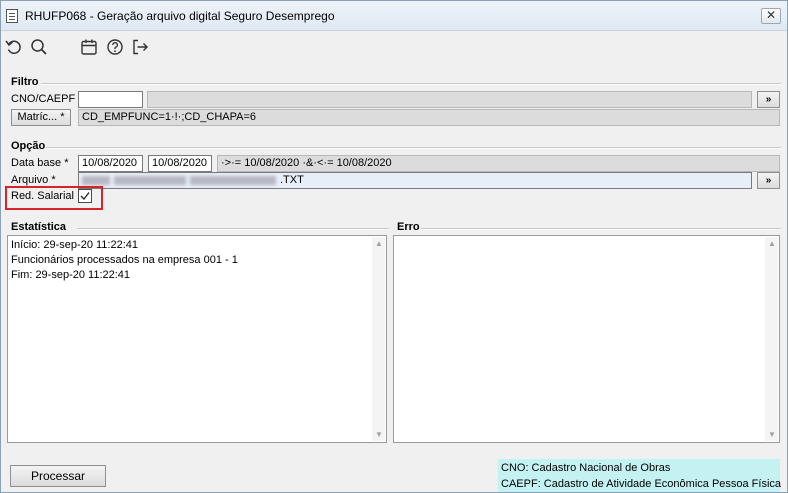 The height and width of the screenshot is (493, 788). I want to click on cno-caepf-description, so click(449, 99).